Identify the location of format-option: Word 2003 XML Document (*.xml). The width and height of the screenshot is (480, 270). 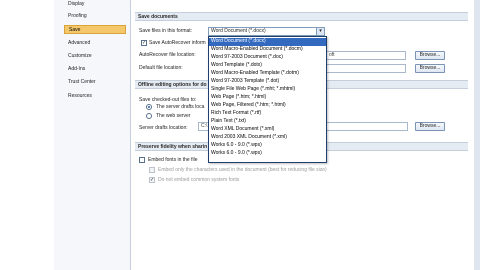
(267, 138).